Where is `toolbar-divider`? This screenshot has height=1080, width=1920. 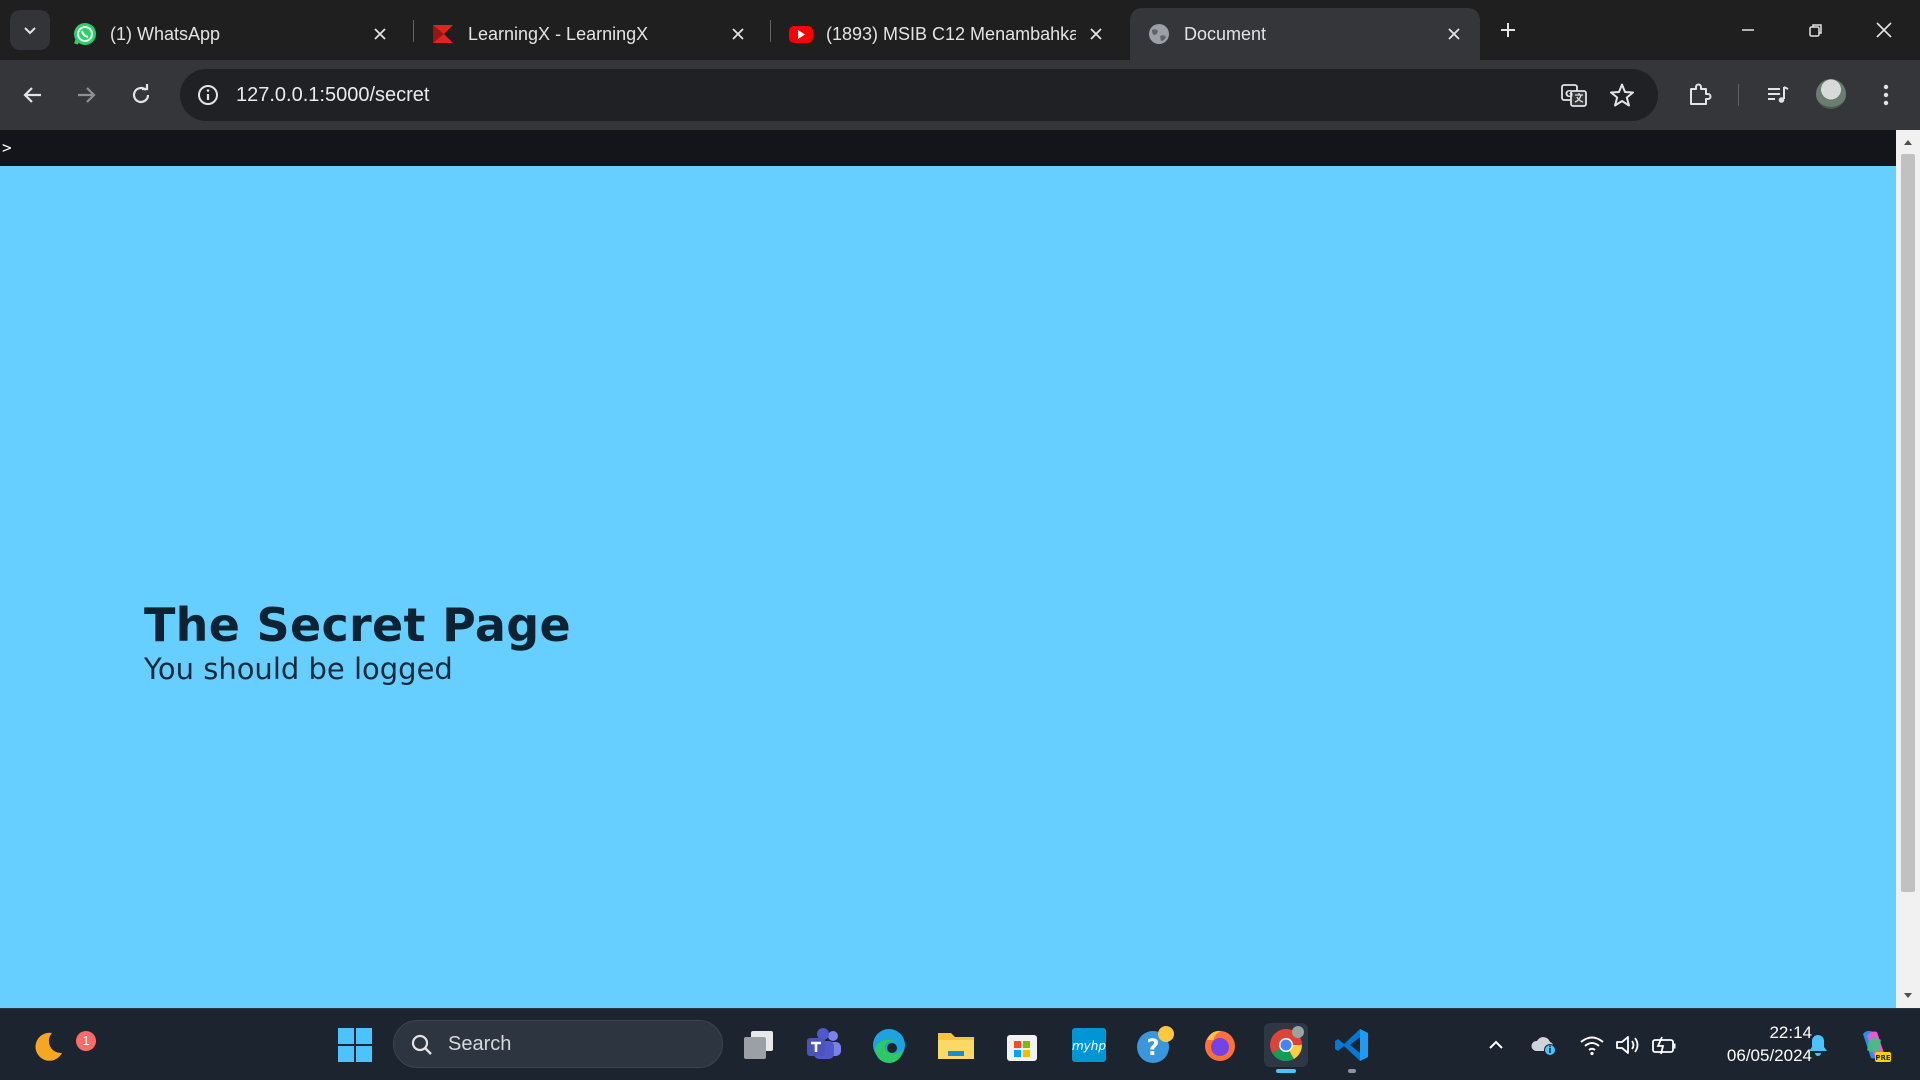
toolbar-divider is located at coordinates (1738, 95).